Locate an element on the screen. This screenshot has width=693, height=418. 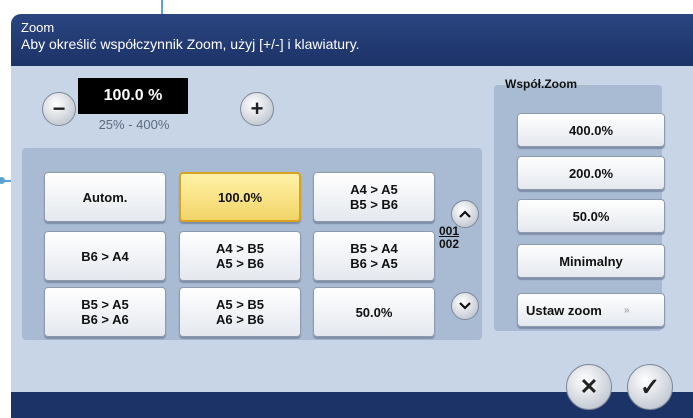
preset-label: B5 > A5 B6 > A6 is located at coordinates (105, 312).